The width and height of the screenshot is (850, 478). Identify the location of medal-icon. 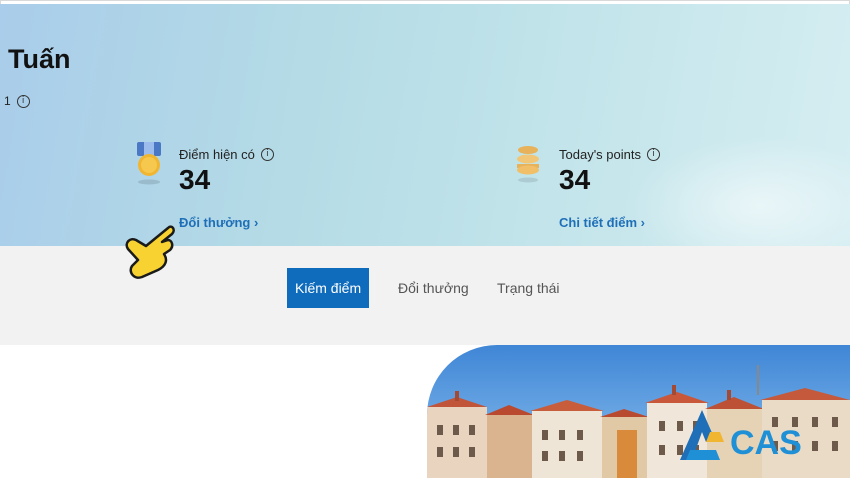
(149, 163).